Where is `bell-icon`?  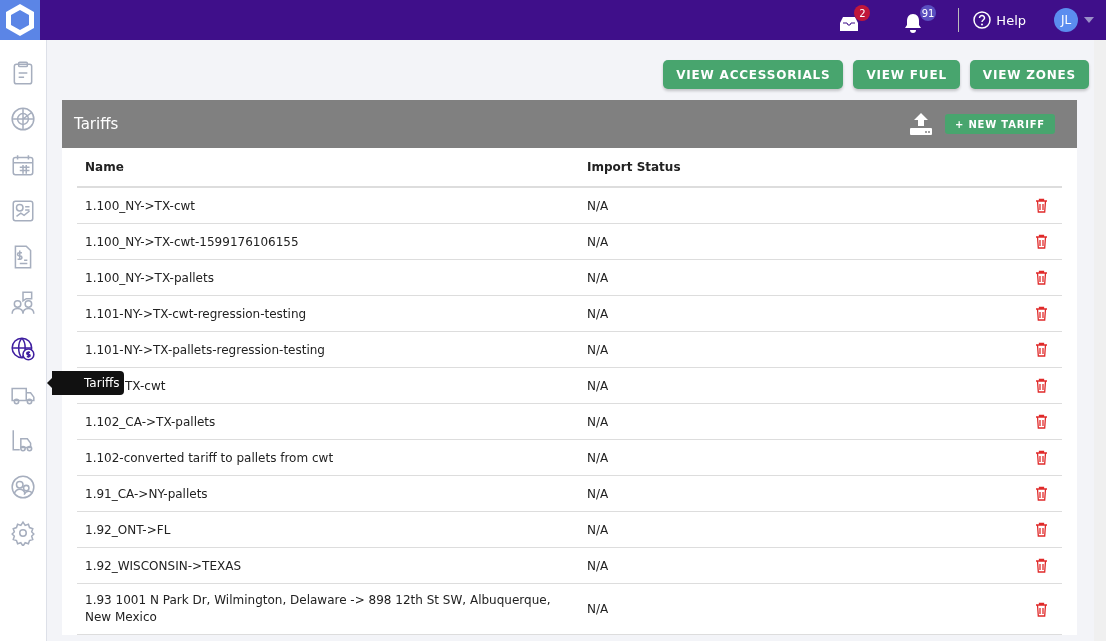 bell-icon is located at coordinates (913, 23).